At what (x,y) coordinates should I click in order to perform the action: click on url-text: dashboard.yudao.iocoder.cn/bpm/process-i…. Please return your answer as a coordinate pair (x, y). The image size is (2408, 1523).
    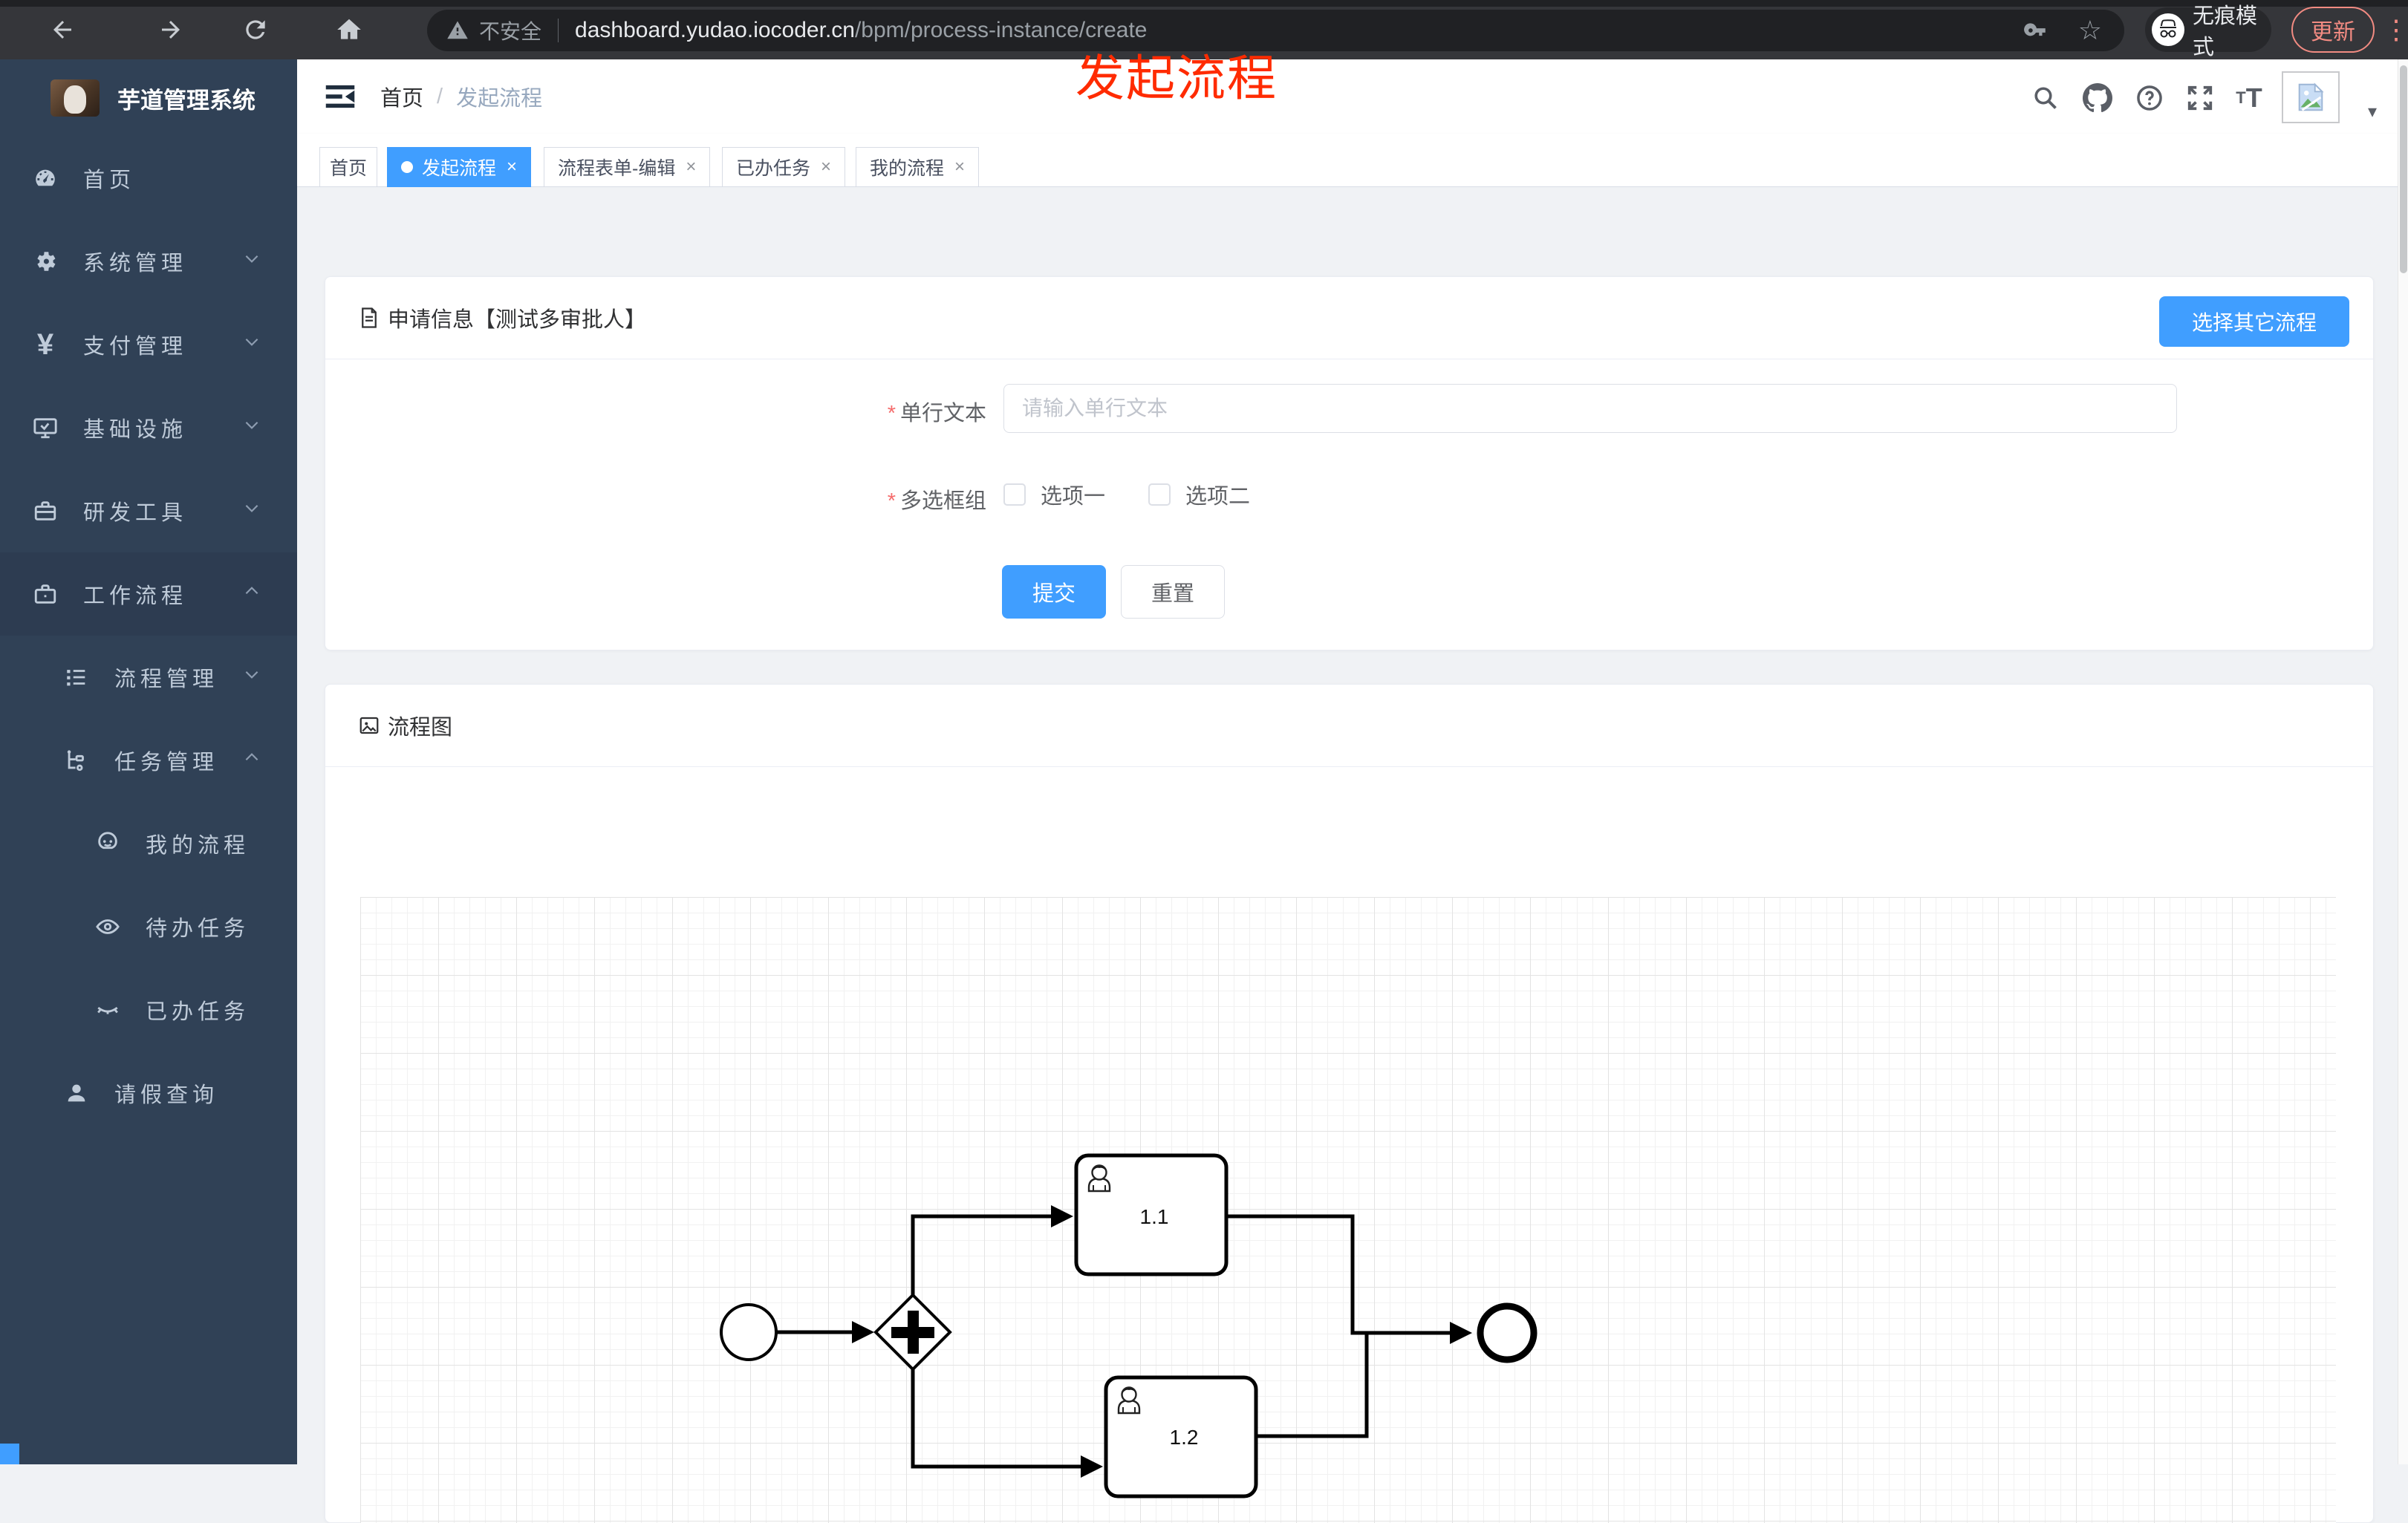
    Looking at the image, I should click on (1299, 31).